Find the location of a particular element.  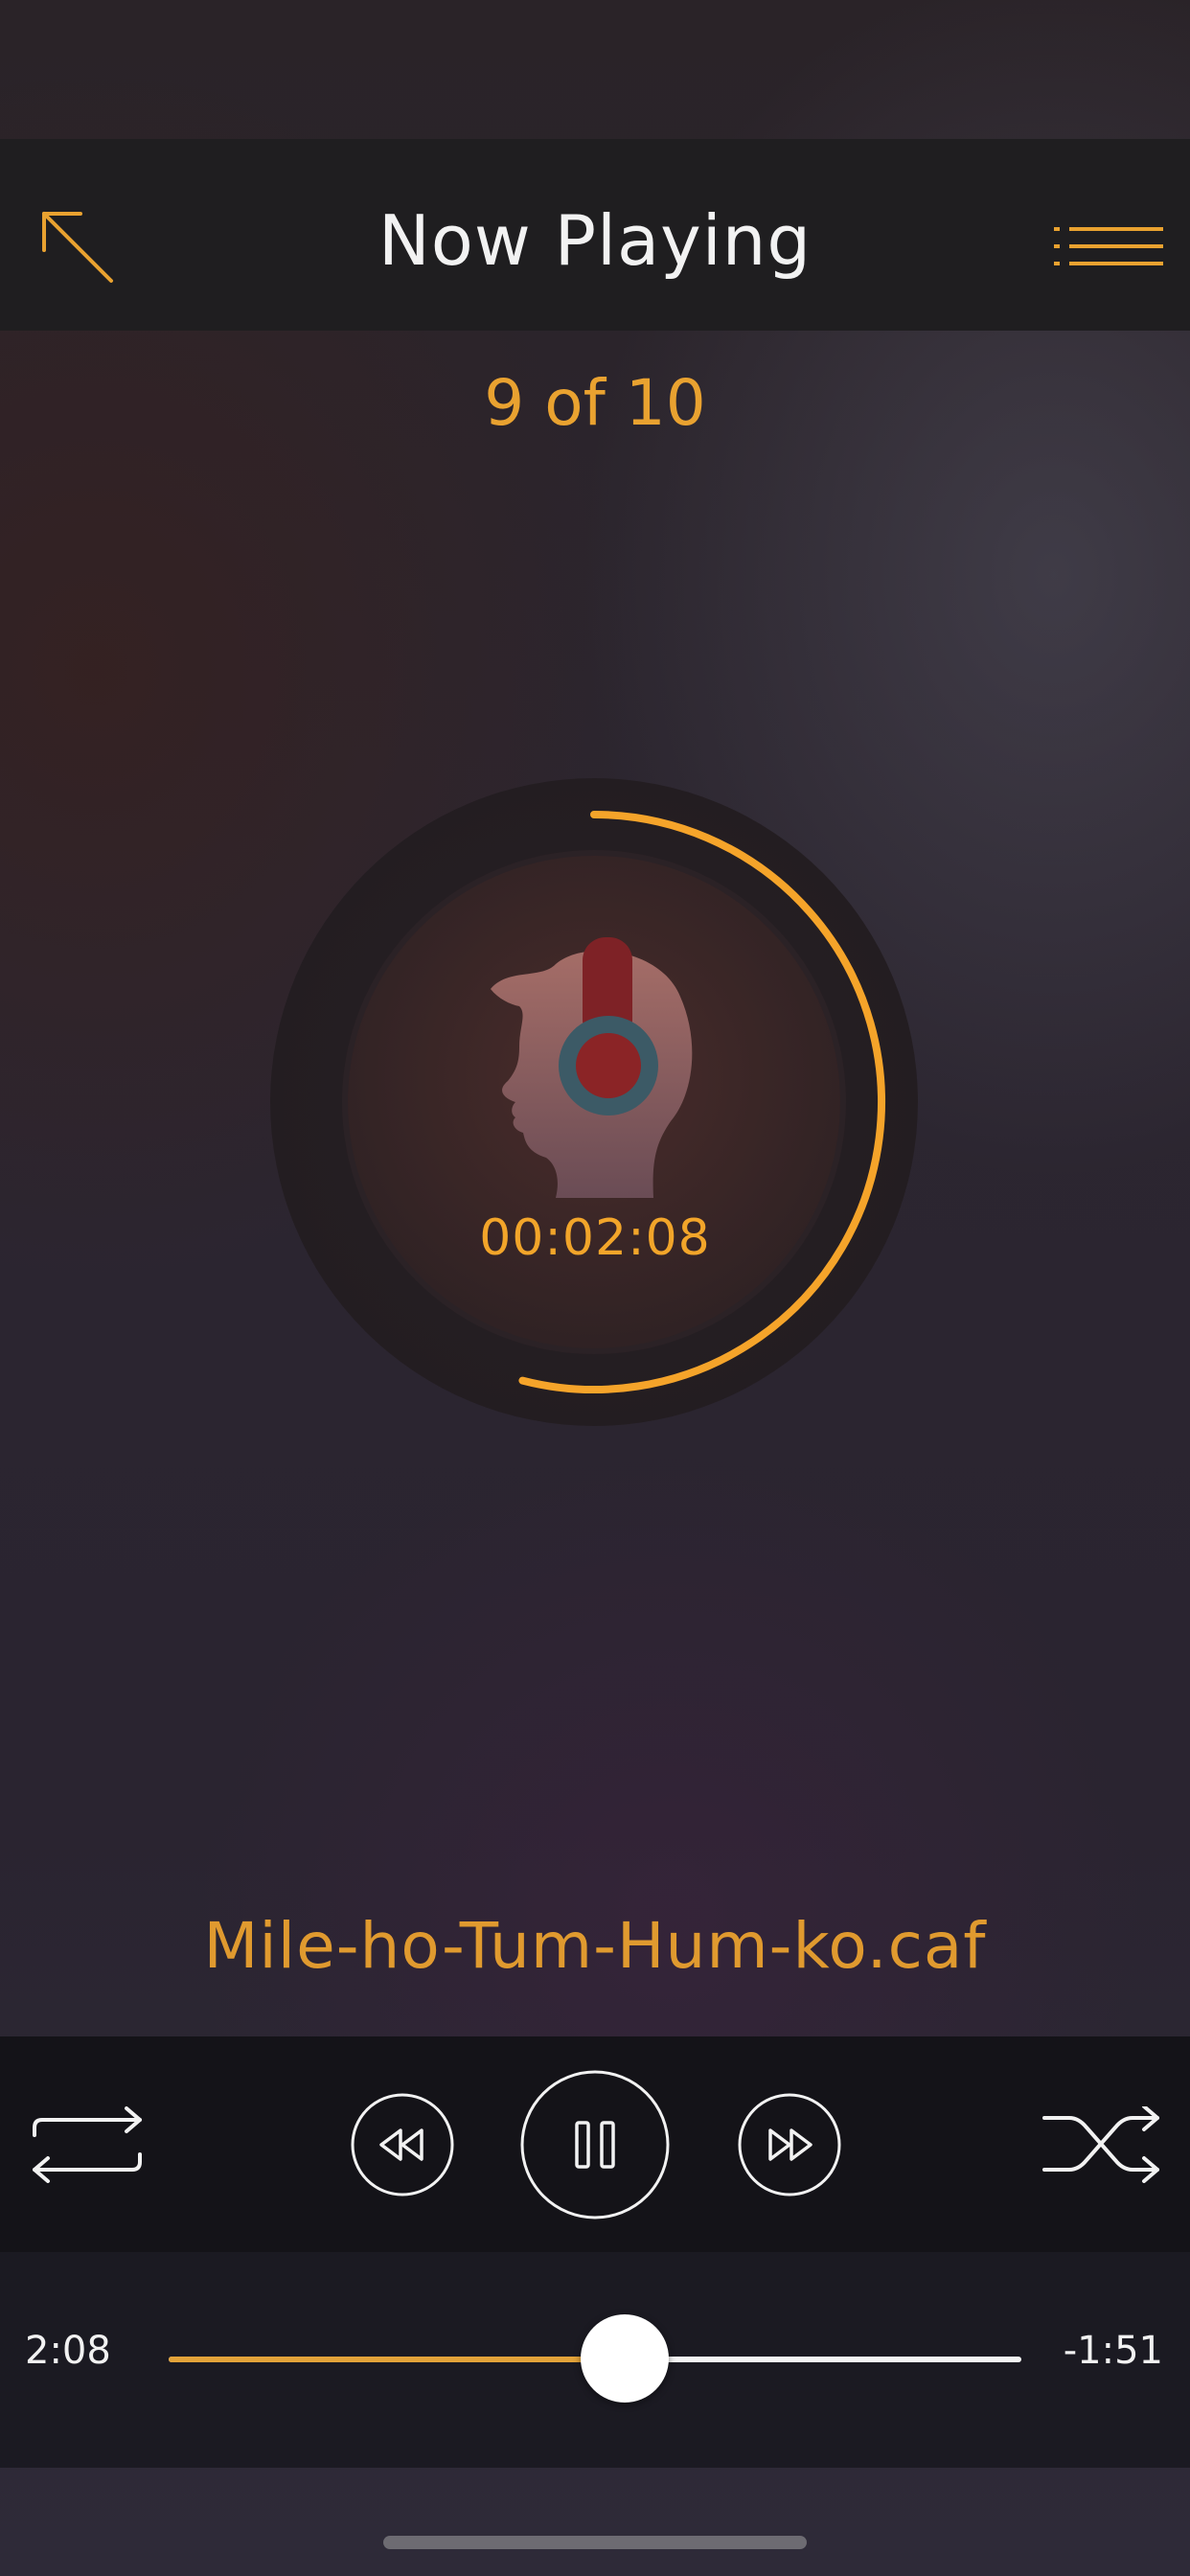

fast-forward-icon is located at coordinates (790, 2144).